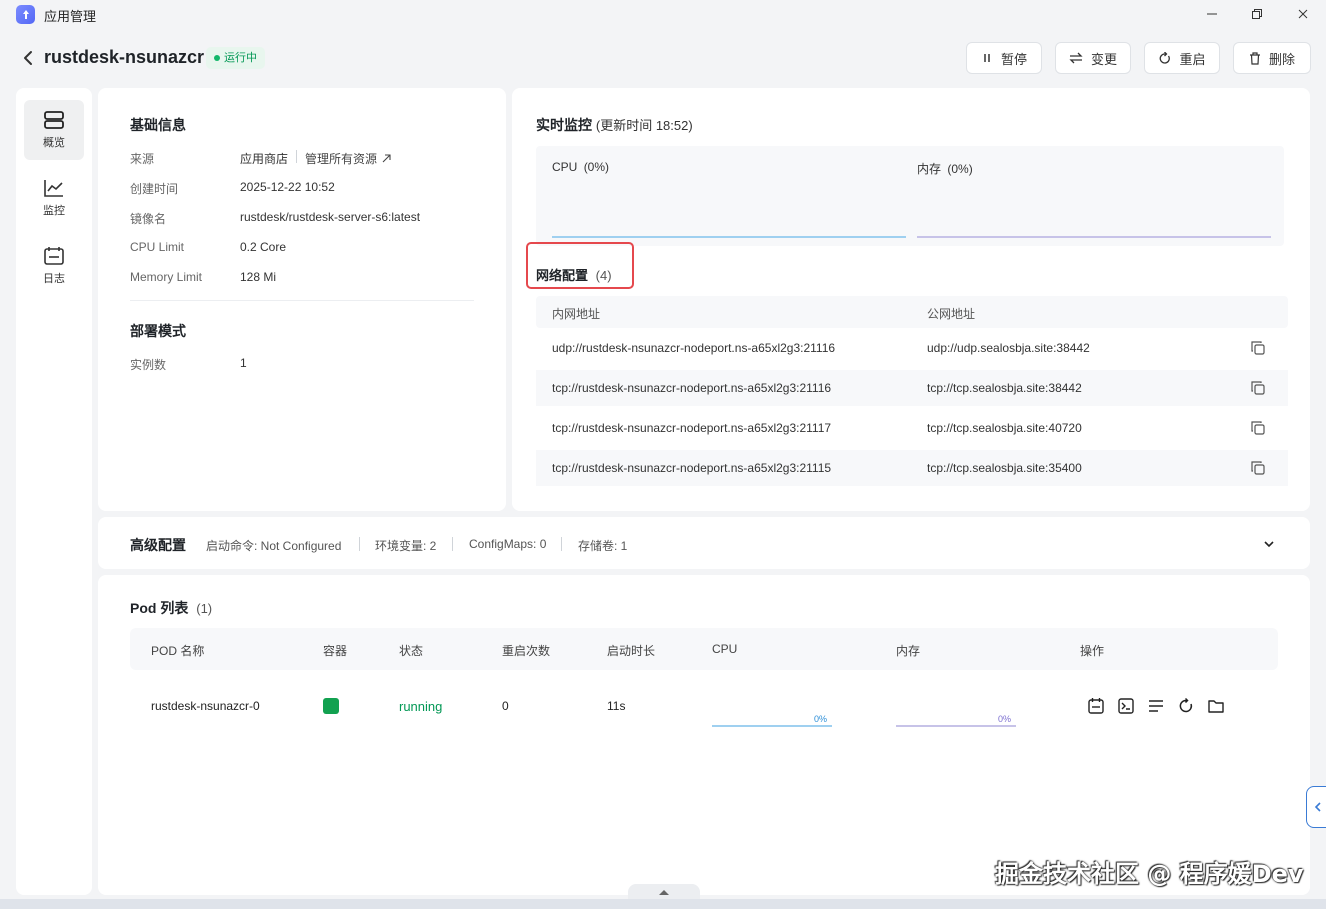 Image resolution: width=1326 pixels, height=909 pixels. Describe the element at coordinates (1126, 706) in the screenshot. I see `terminal-icon` at that location.